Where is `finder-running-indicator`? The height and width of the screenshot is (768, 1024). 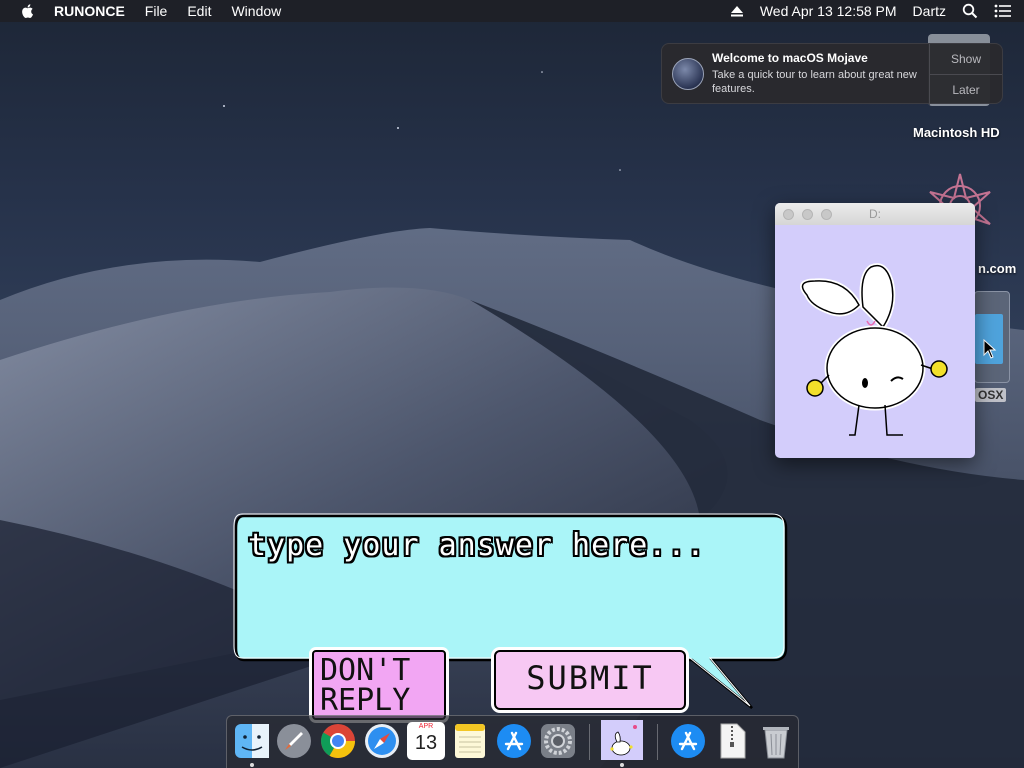
finder-running-indicator is located at coordinates (252, 765).